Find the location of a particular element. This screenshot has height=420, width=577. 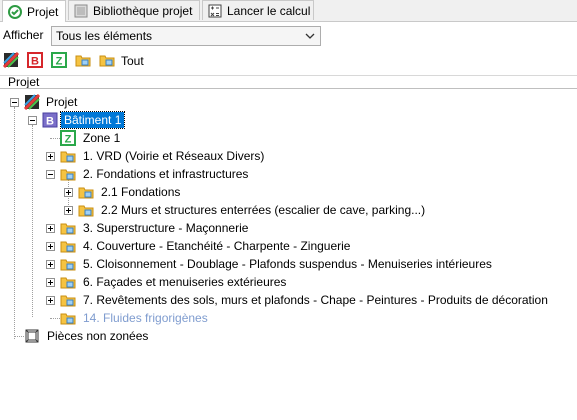

tab-bibliotheque: Bibliothèque projet is located at coordinates (134, 10).